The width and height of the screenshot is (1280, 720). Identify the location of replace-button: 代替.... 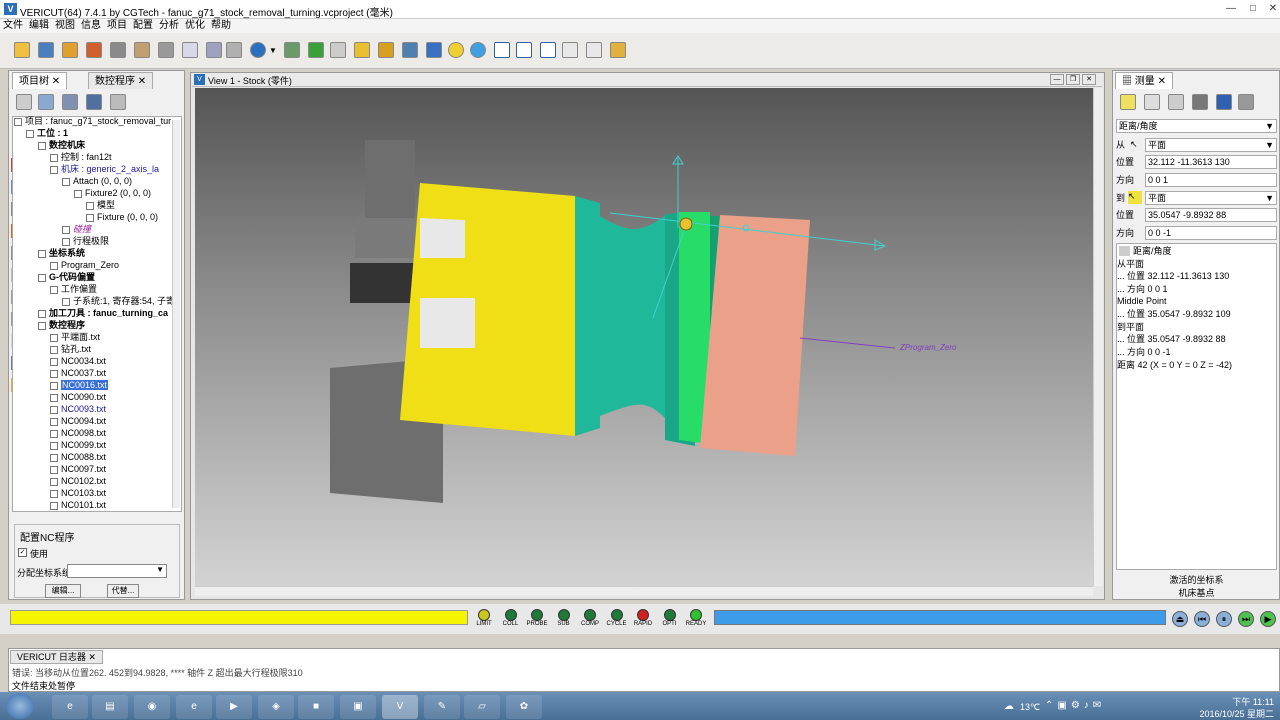
(123, 591).